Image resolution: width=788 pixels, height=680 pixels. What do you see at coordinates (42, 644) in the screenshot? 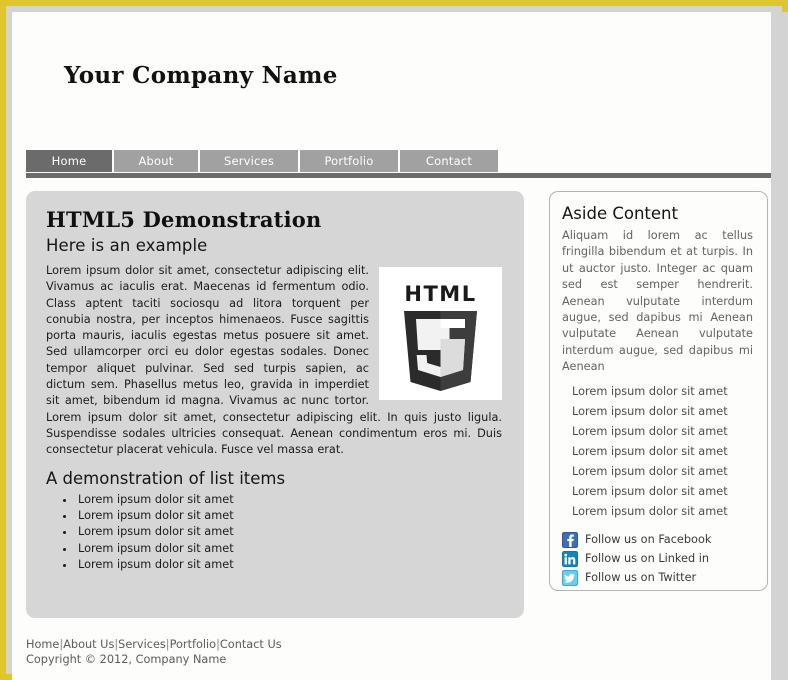
I see `footer-link-home: Home` at bounding box center [42, 644].